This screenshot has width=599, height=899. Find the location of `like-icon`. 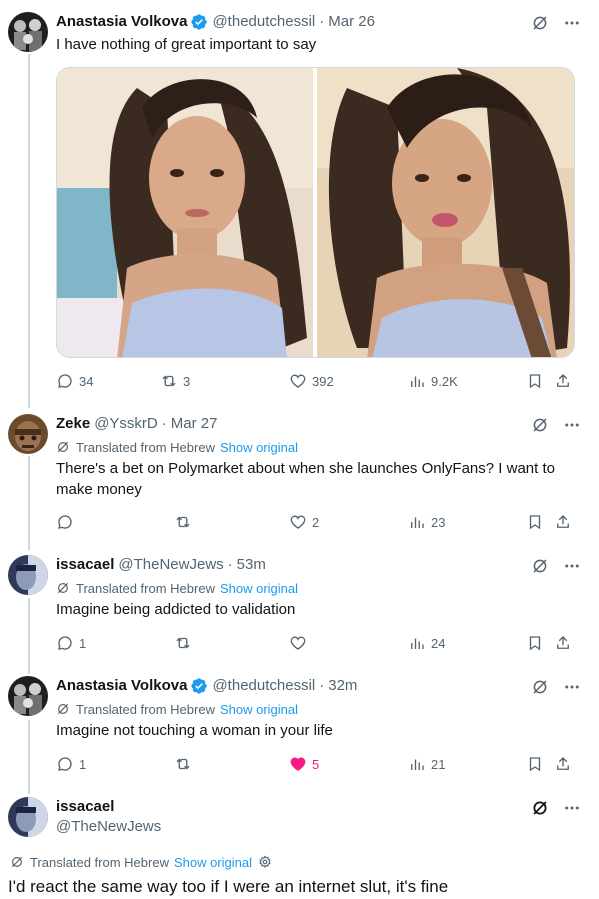

like-icon is located at coordinates (298, 381).